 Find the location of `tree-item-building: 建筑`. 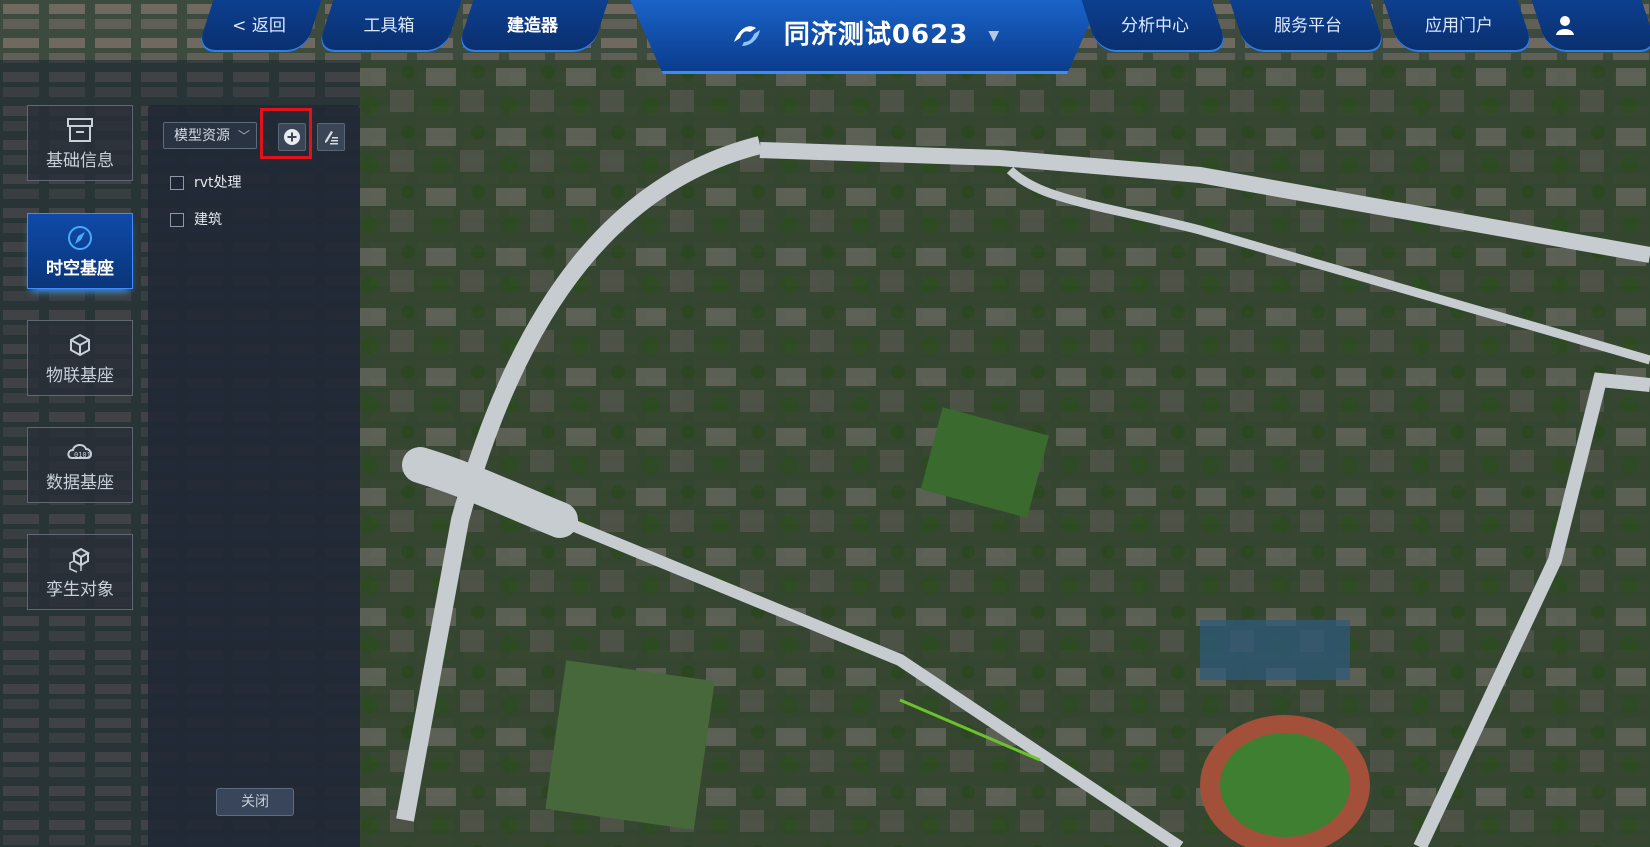

tree-item-building: 建筑 is located at coordinates (196, 220).